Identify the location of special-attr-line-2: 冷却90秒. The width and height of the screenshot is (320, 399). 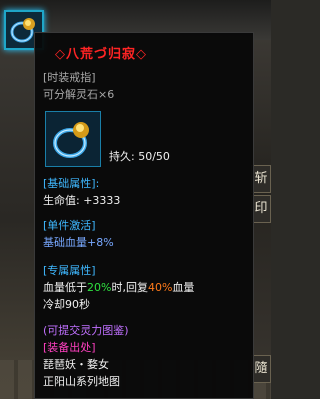
(66, 304).